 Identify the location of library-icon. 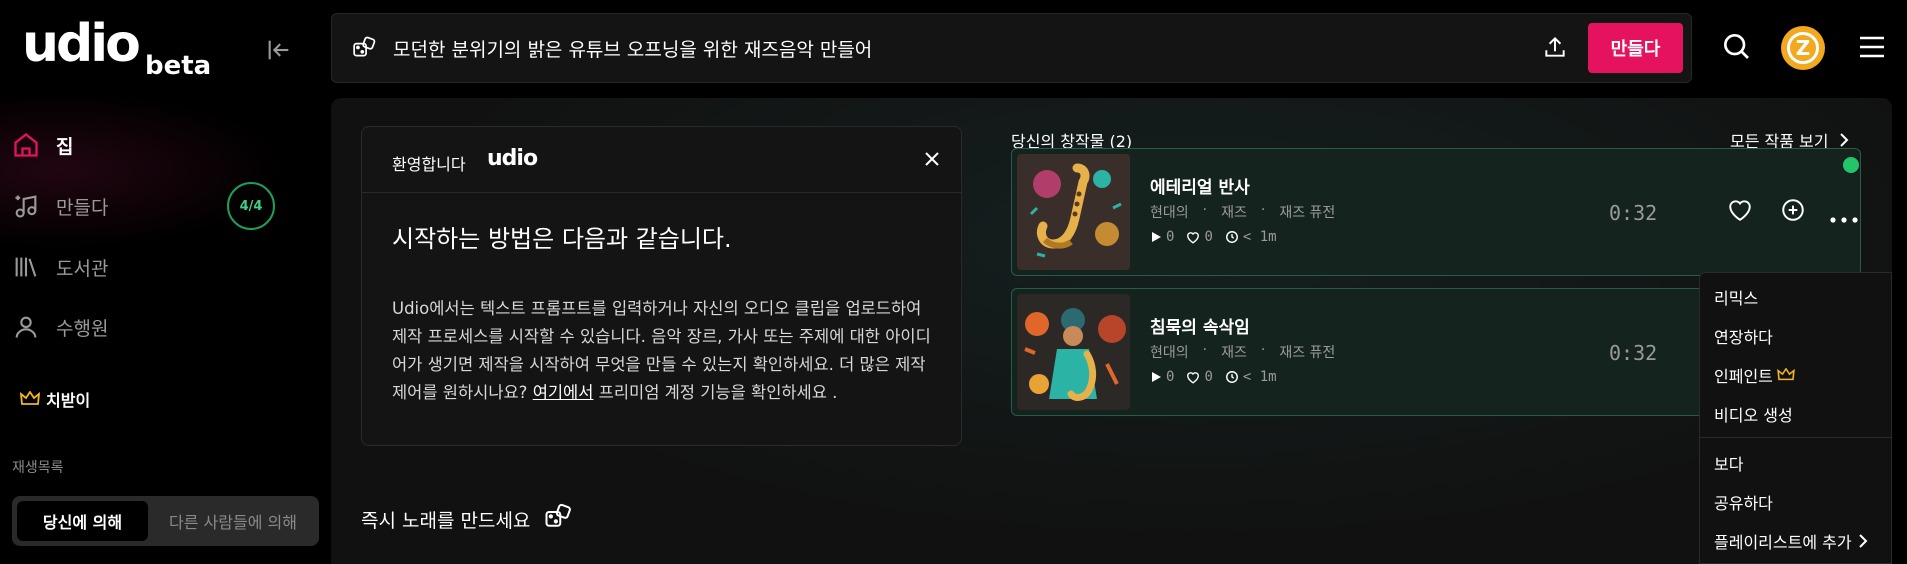
(26, 267).